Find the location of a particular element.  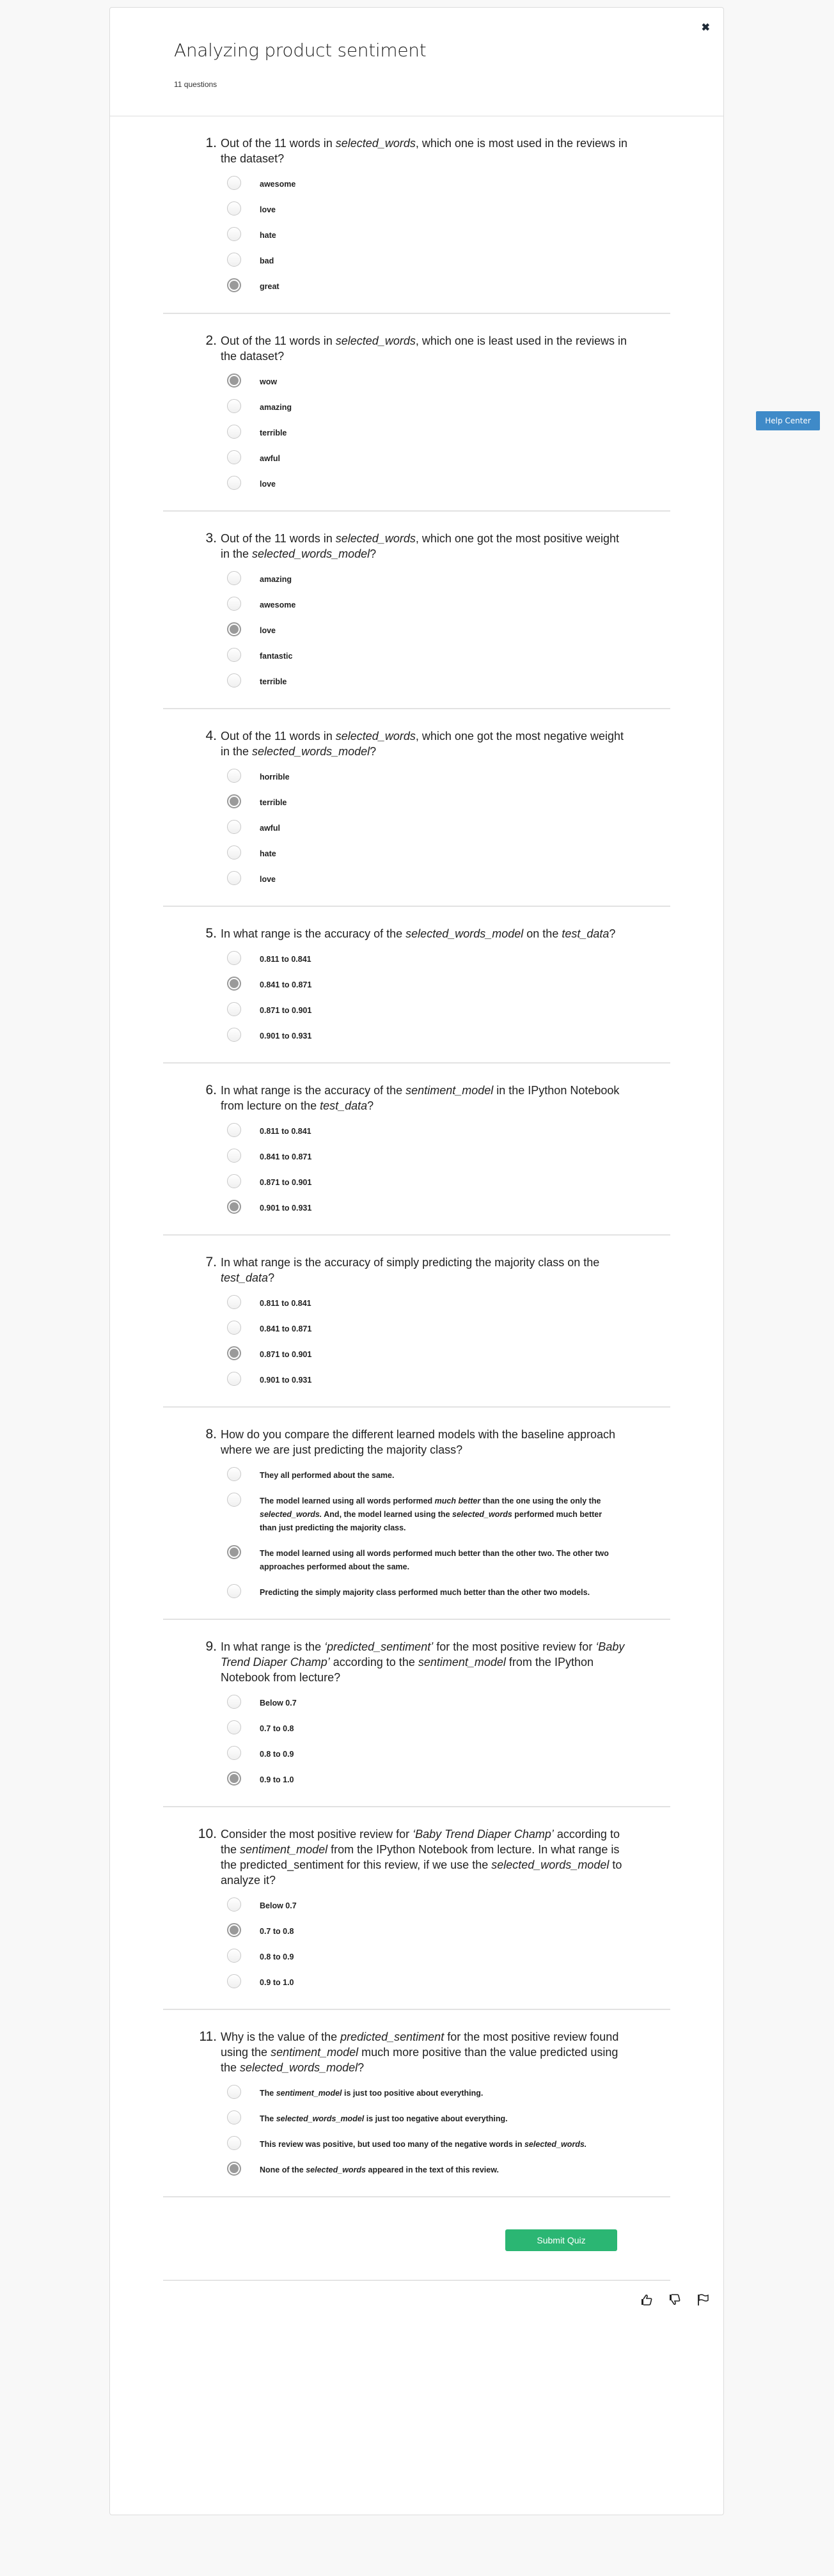

help-center-button: Help Center is located at coordinates (788, 420).